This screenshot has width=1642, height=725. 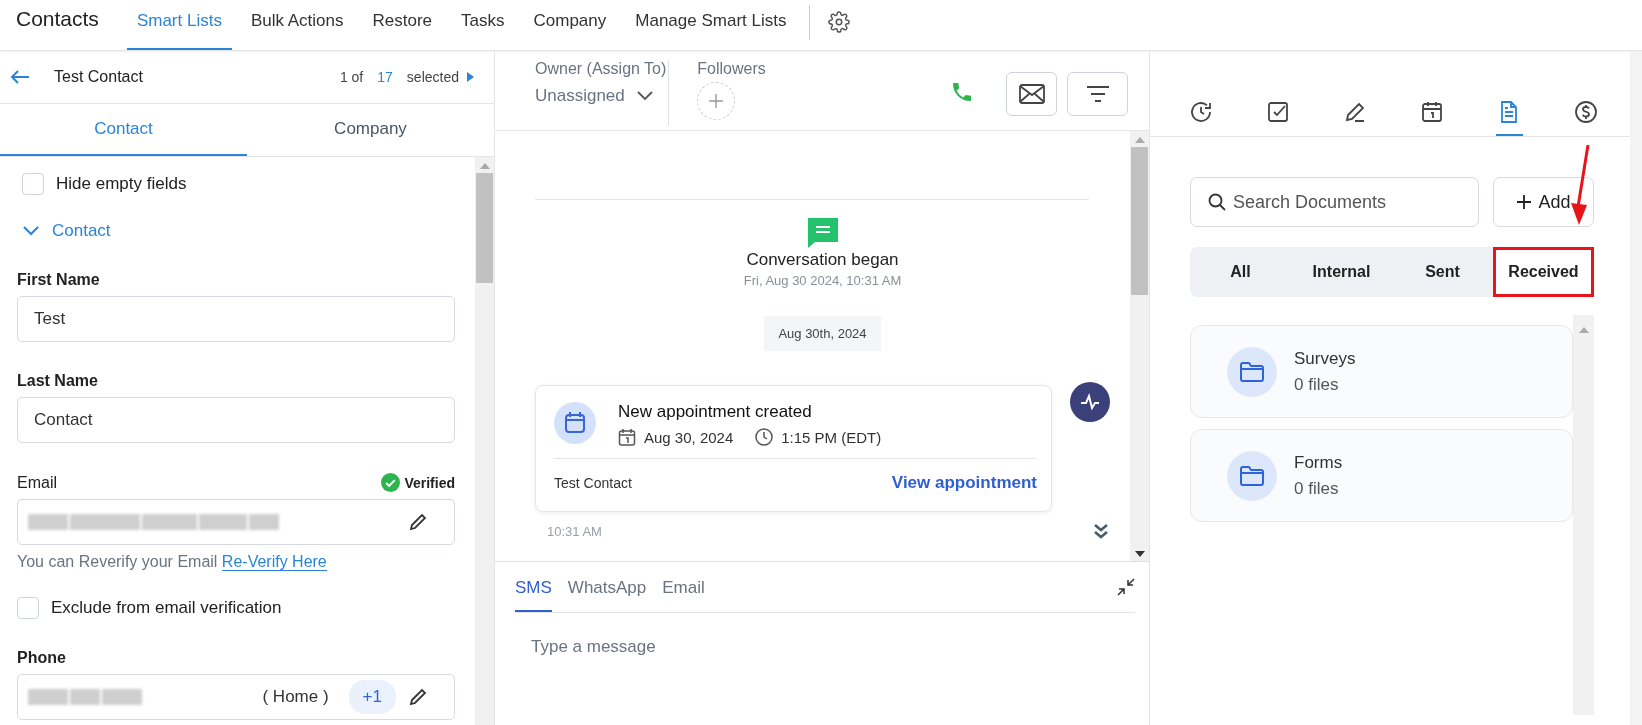 What do you see at coordinates (123, 130) in the screenshot?
I see `panel-tab: Contact` at bounding box center [123, 130].